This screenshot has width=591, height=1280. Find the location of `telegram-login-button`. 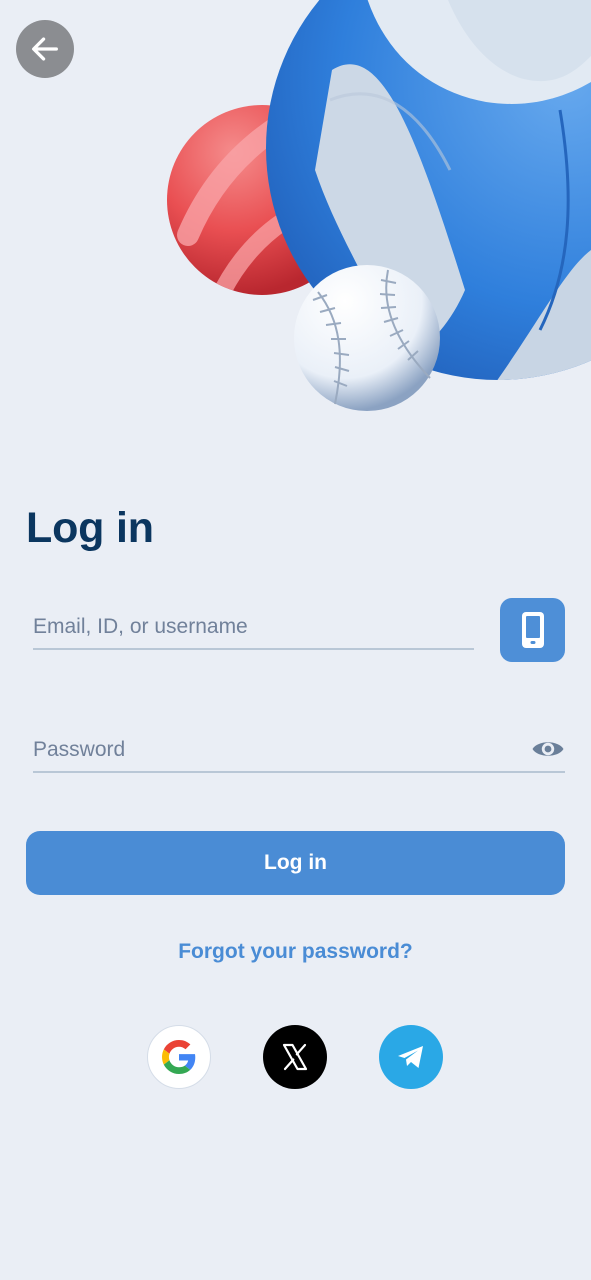

telegram-login-button is located at coordinates (411, 1057).